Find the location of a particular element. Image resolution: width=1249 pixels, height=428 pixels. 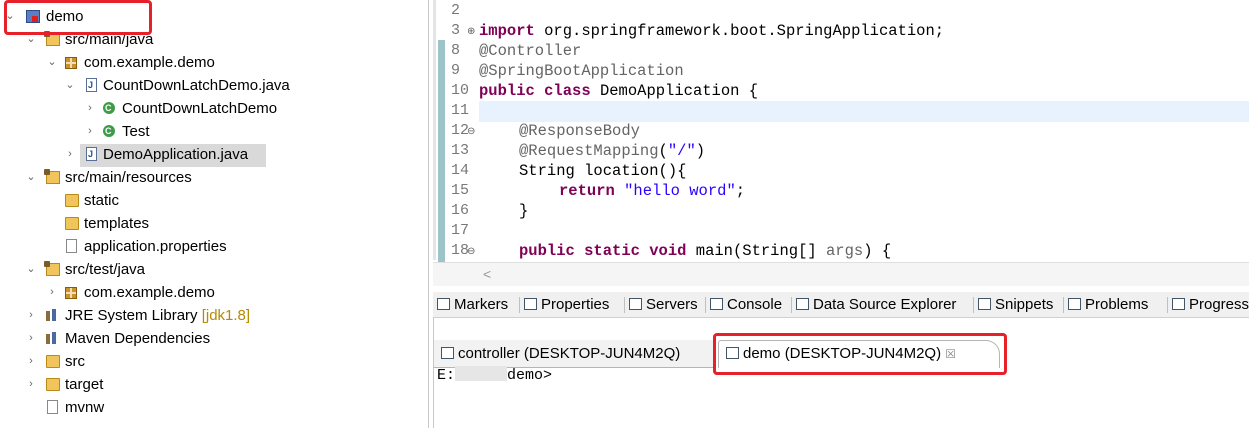

markers-icon is located at coordinates (443, 304).